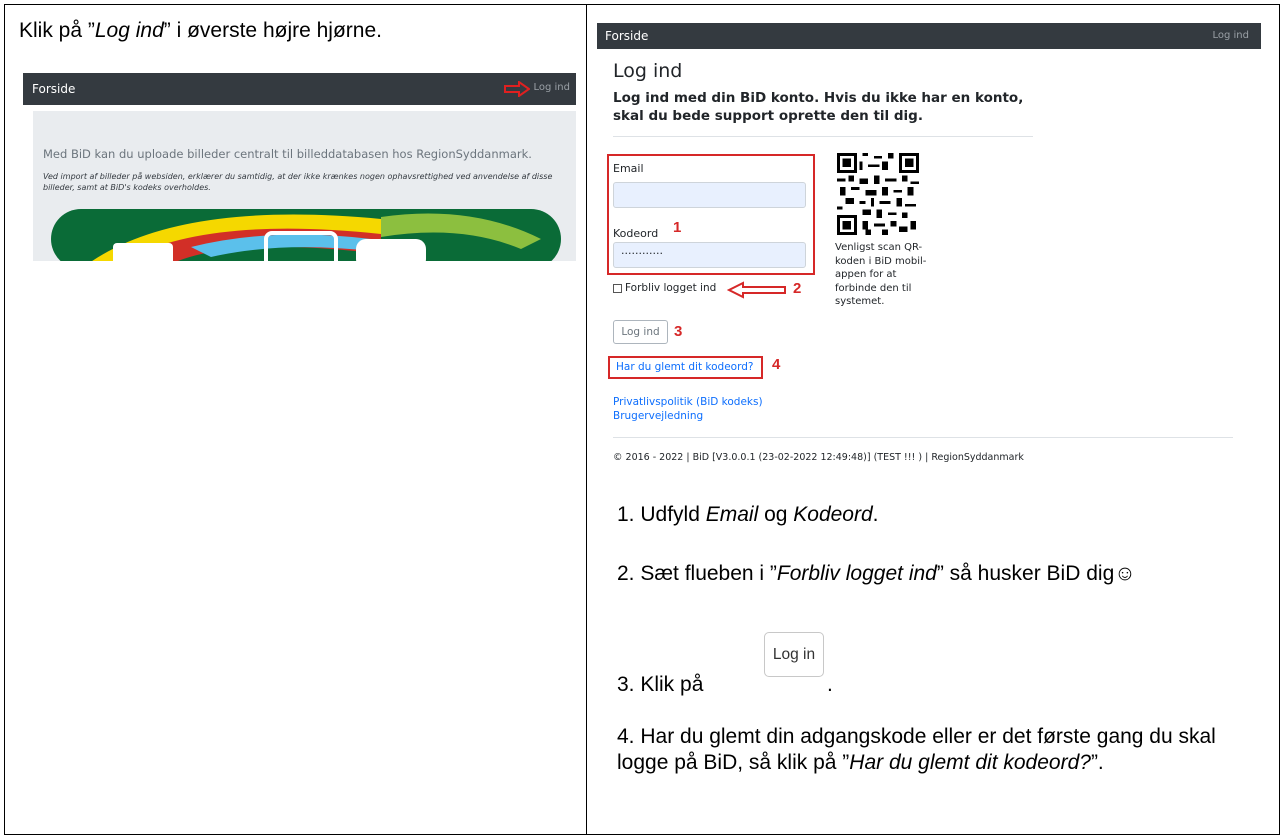 The height and width of the screenshot is (837, 1282). Describe the element at coordinates (658, 416) in the screenshot. I see `guide-link: Brugervejledning` at that location.